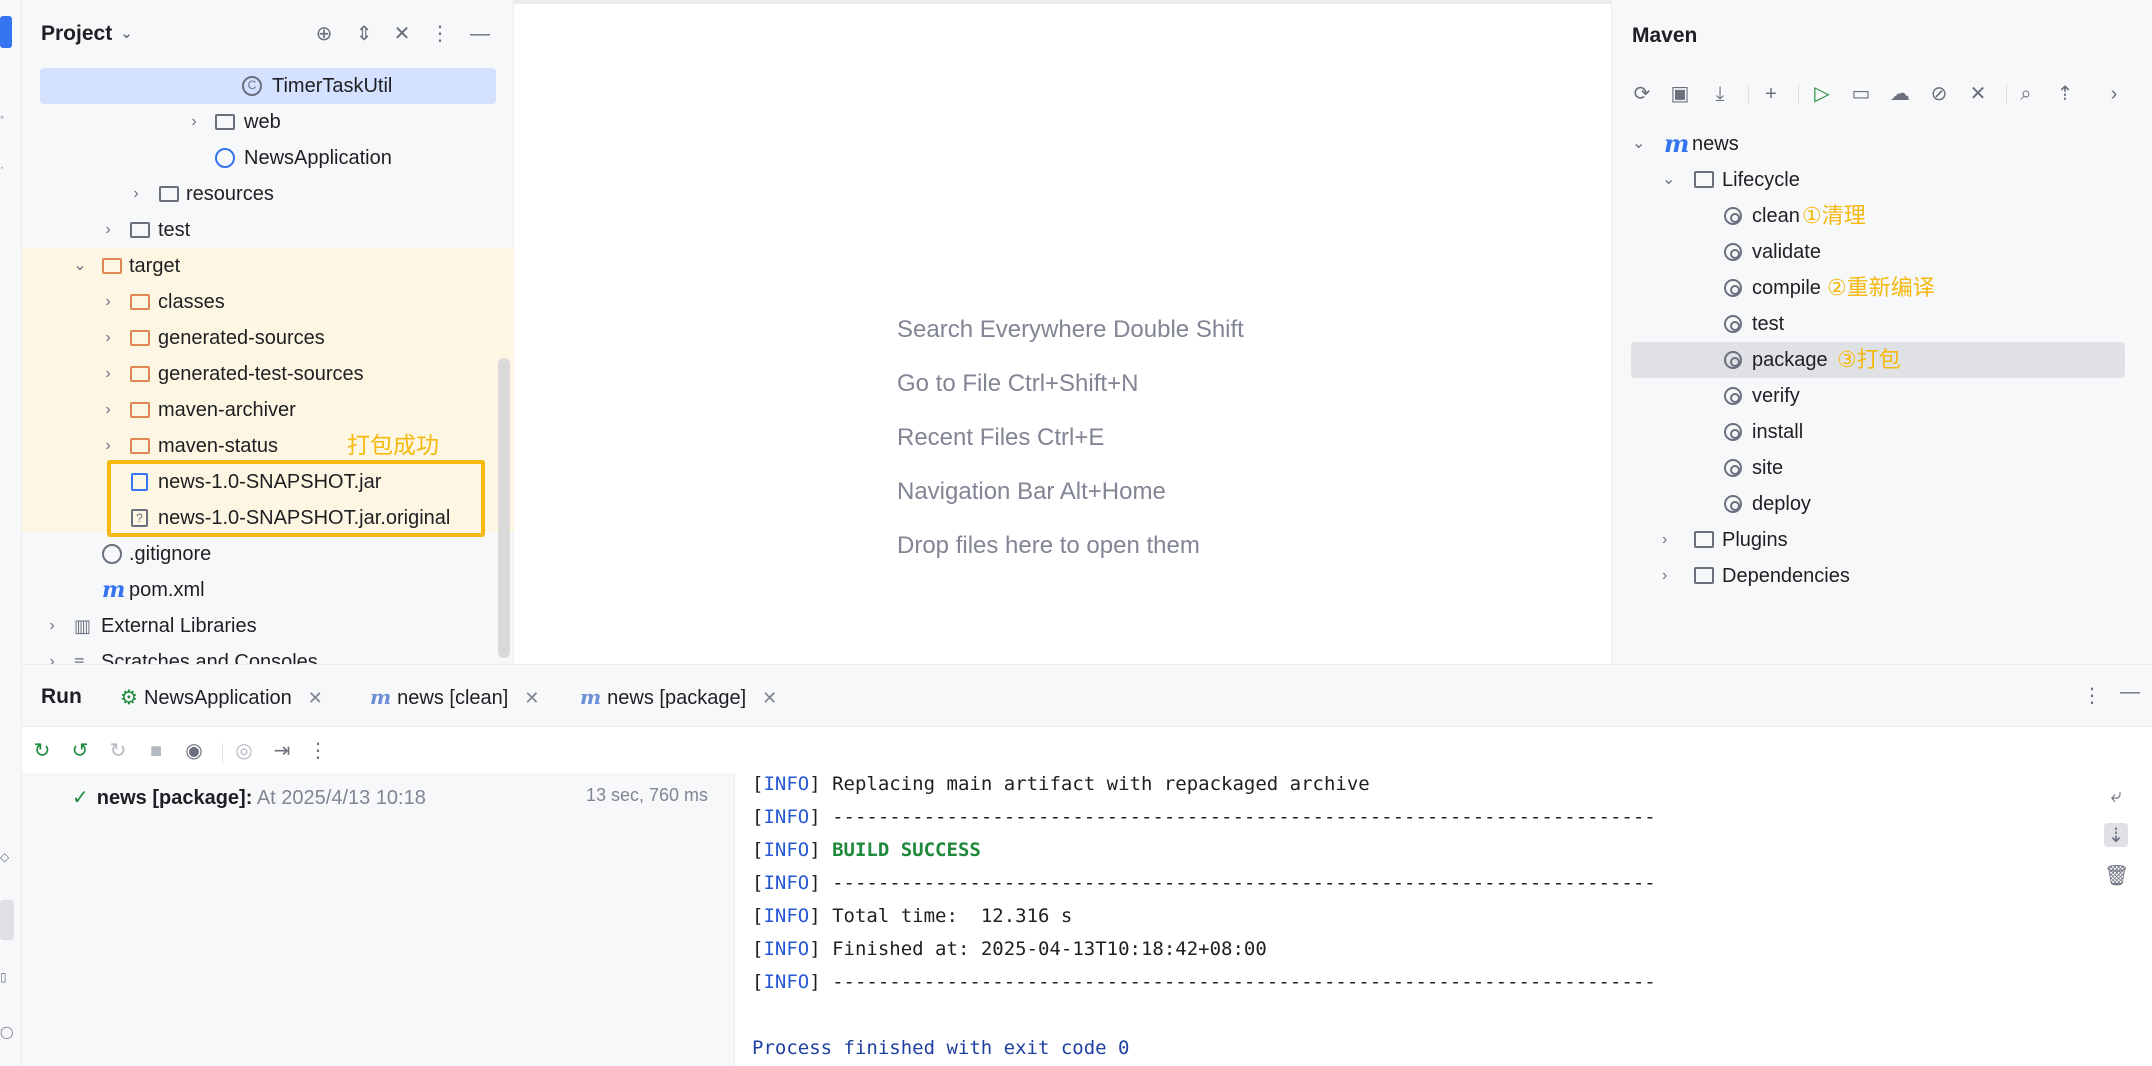 The width and height of the screenshot is (2152, 1066). What do you see at coordinates (267, 194) in the screenshot?
I see `tree-item-resources: › resources` at bounding box center [267, 194].